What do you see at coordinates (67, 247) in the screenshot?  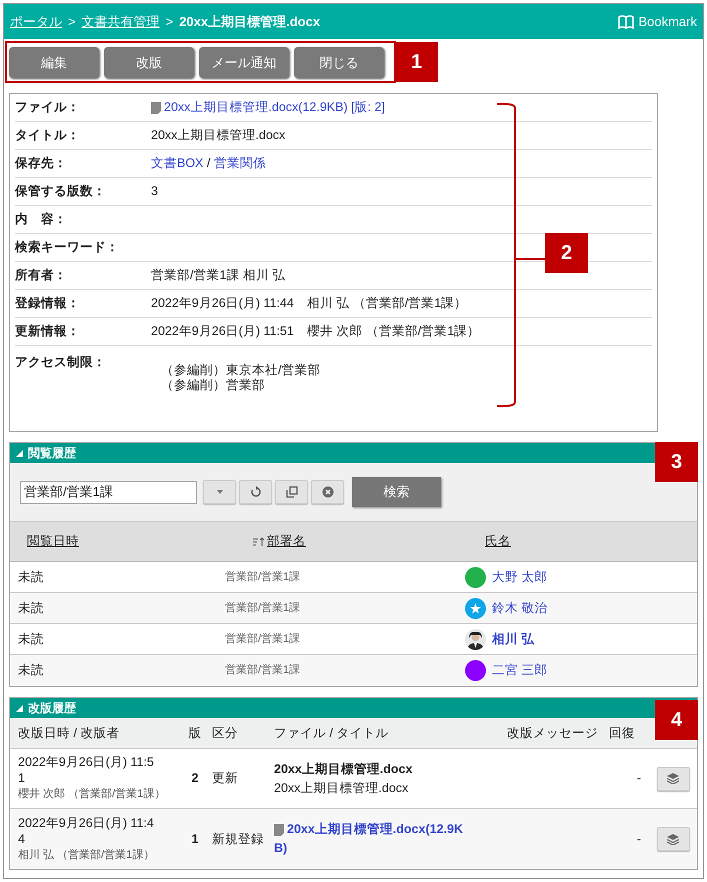 I see `field-label: 検索キーワード：` at bounding box center [67, 247].